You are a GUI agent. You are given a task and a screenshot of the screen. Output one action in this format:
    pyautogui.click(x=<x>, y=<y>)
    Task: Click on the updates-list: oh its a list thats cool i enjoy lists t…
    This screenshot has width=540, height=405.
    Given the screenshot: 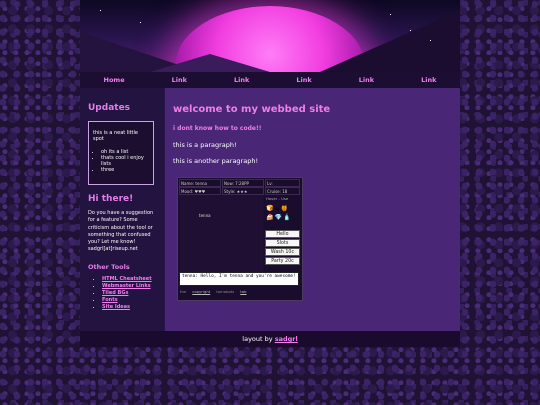 What is the action you would take?
    pyautogui.click(x=121, y=161)
    